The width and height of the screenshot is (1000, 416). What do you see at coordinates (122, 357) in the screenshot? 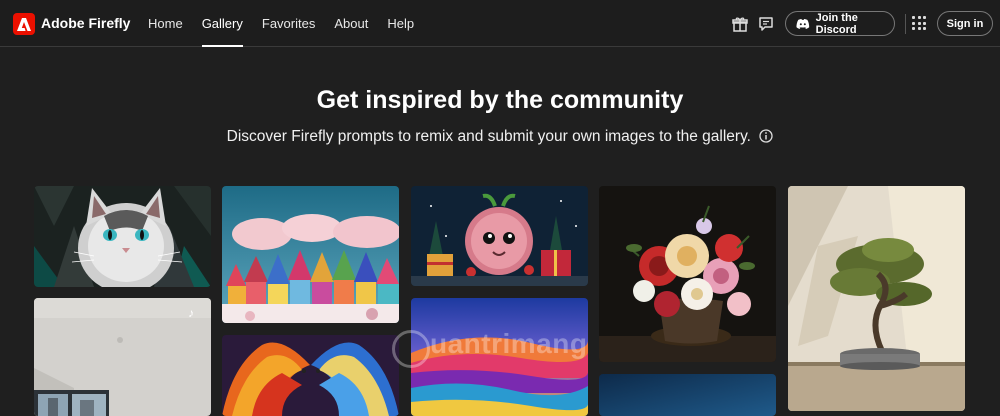
I see `gallery-tile-room-video: ♪` at bounding box center [122, 357].